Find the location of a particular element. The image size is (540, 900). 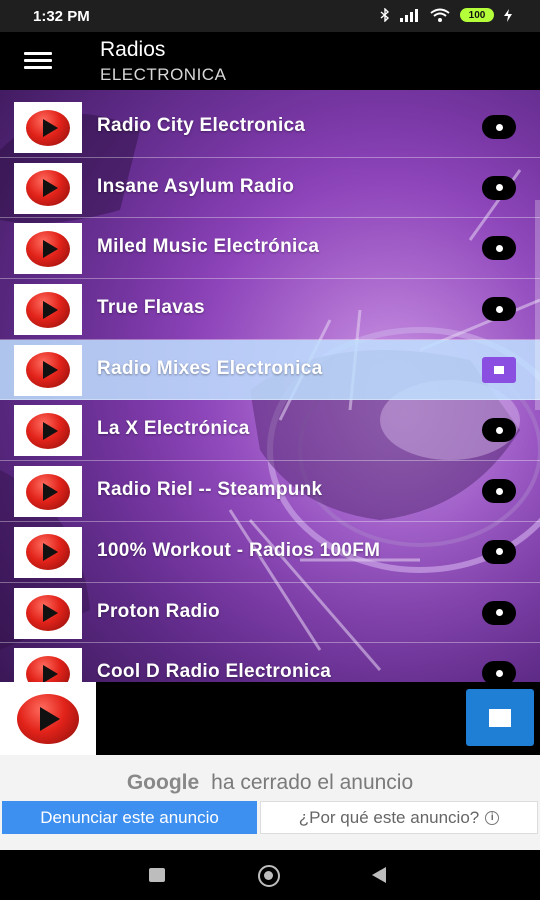

station-name: Insane Asylum Radio is located at coordinates (196, 186).